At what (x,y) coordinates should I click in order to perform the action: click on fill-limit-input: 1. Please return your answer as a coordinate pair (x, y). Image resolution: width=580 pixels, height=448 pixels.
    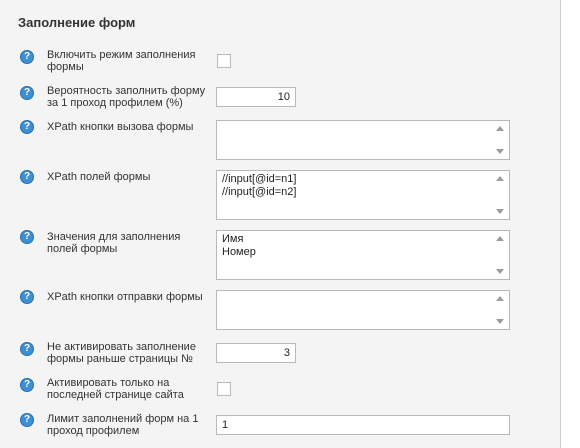
    Looking at the image, I should click on (363, 425).